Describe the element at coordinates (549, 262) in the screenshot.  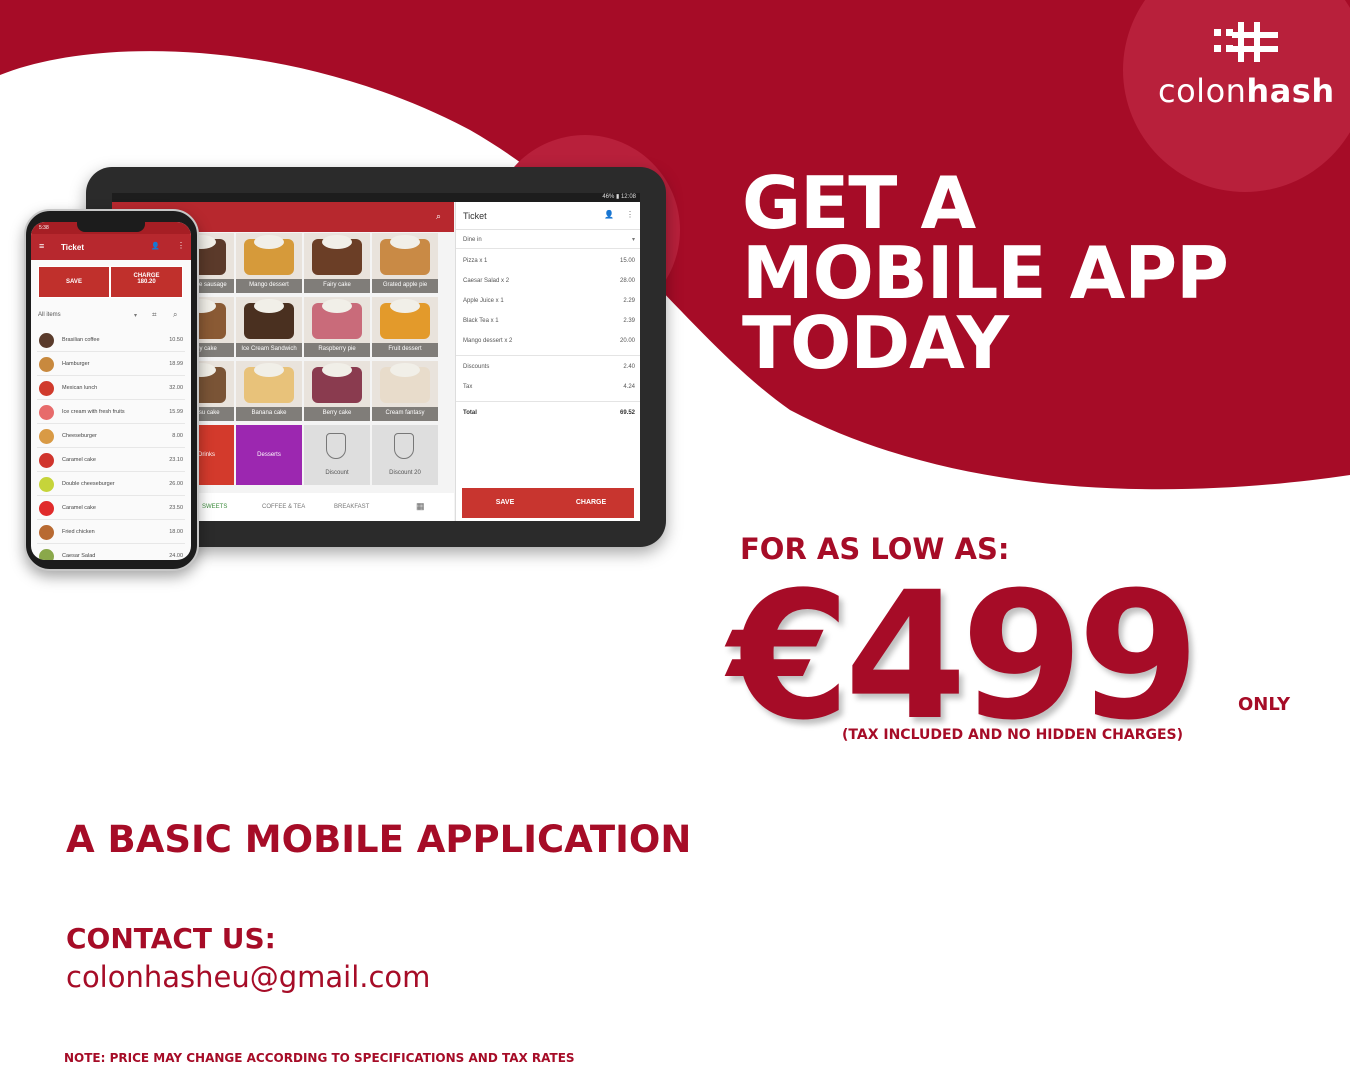
I see `ticket-line-item: Pizza x 1 15.00` at that location.